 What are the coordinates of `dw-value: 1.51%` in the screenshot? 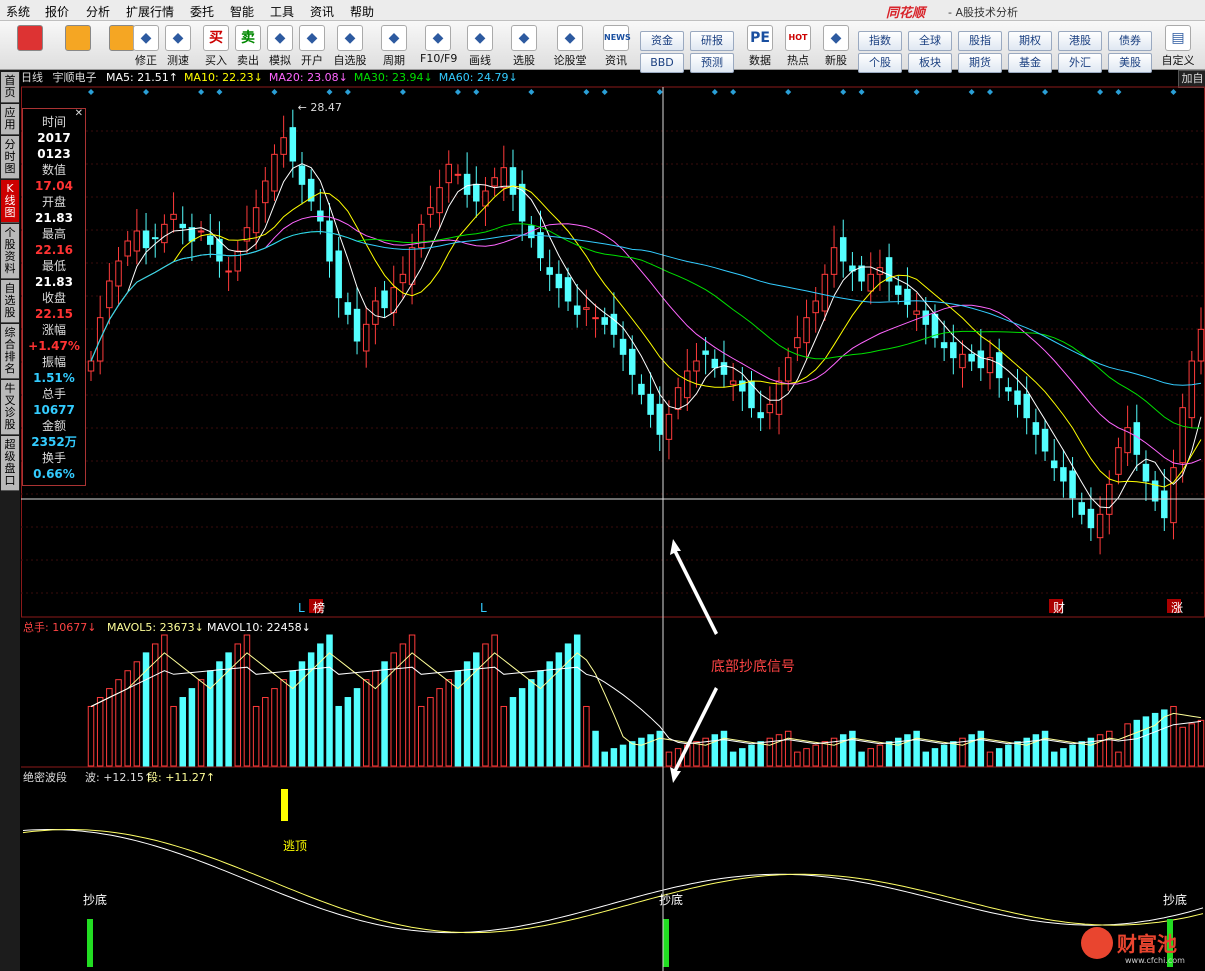 It's located at (54, 378).